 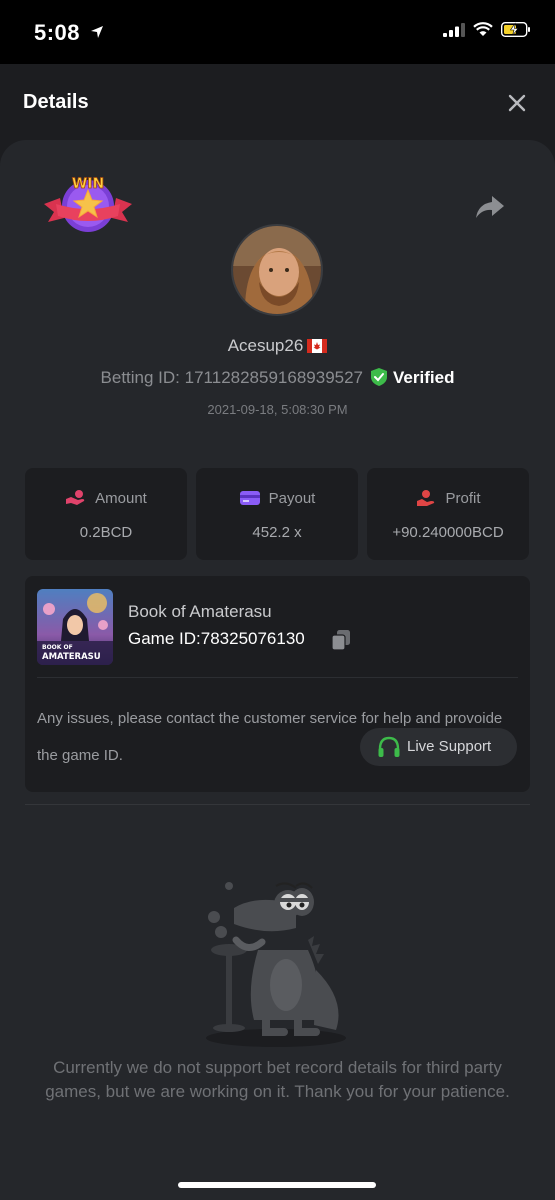 What do you see at coordinates (277, 409) in the screenshot?
I see `bet-timestamp: 2021-09-18, 5:08:30 PM` at bounding box center [277, 409].